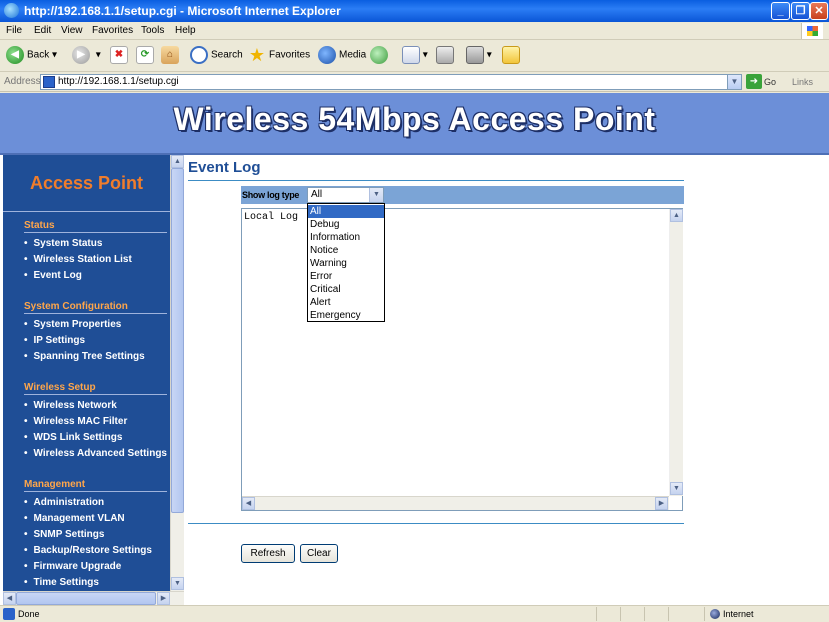  I want to click on log-type-option: Error, so click(346, 276).